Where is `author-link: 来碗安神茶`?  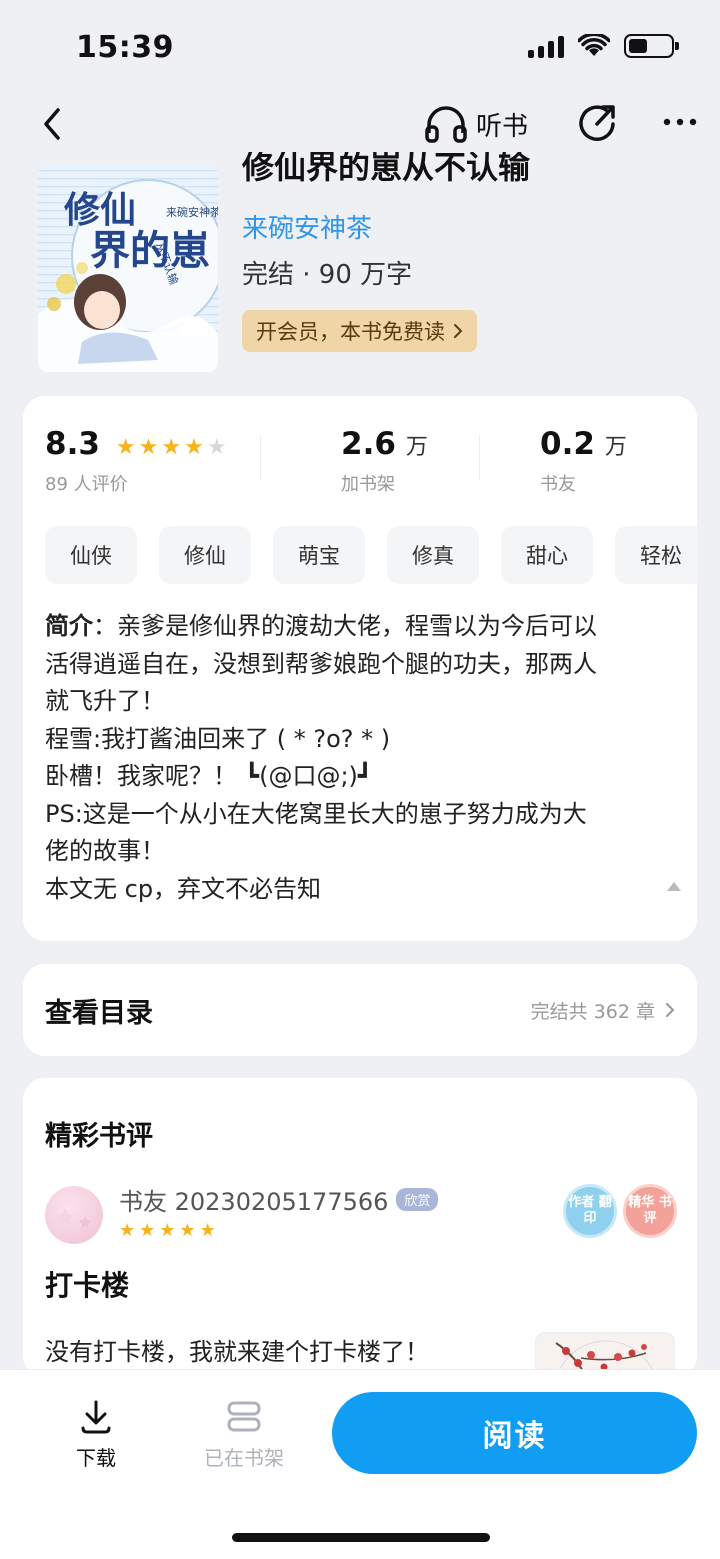 author-link: 来碗安神茶 is located at coordinates (307, 226).